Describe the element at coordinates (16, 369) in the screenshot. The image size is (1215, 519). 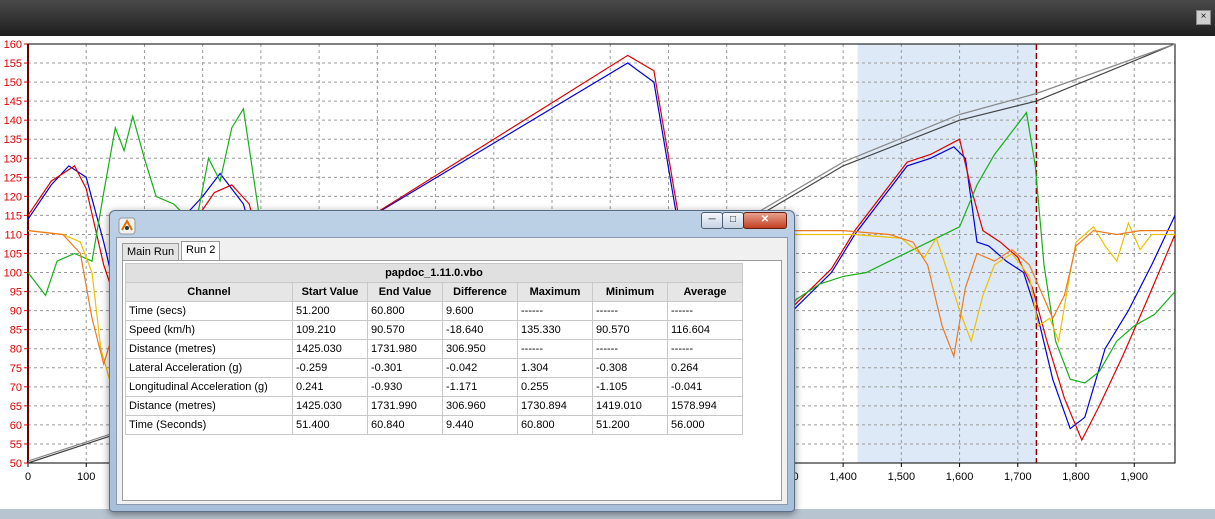
I see `y-tick-label: 75` at that location.